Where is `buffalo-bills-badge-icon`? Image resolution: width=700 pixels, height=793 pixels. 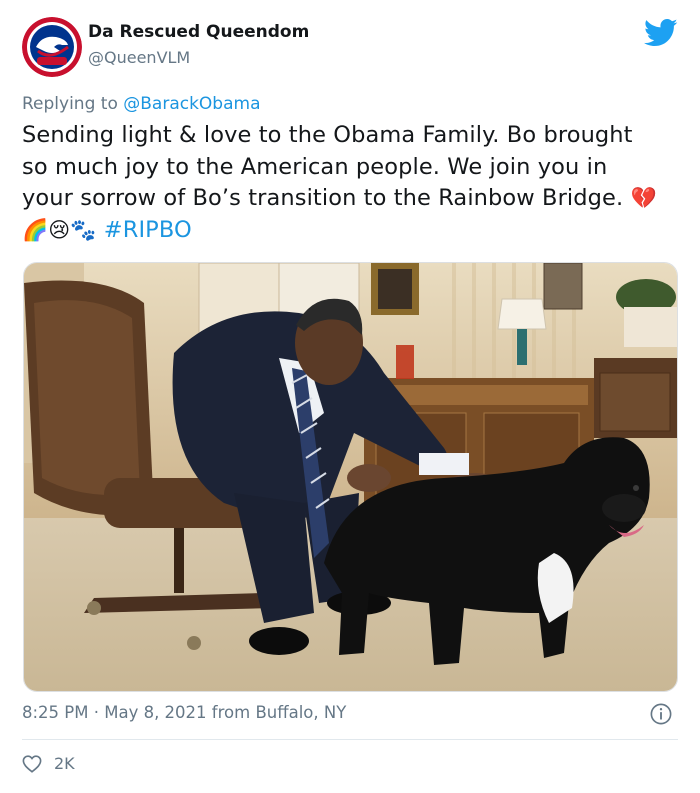 buffalo-bills-badge-icon is located at coordinates (52, 47).